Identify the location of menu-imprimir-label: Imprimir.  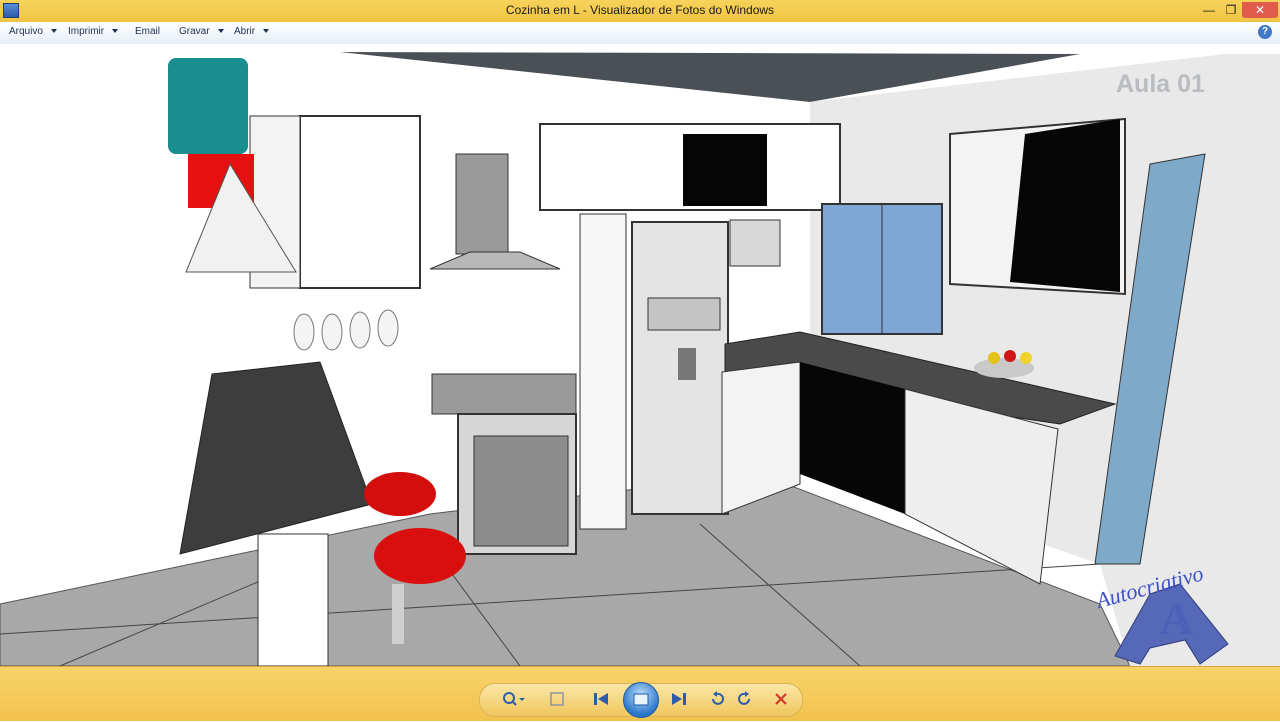
(86, 31).